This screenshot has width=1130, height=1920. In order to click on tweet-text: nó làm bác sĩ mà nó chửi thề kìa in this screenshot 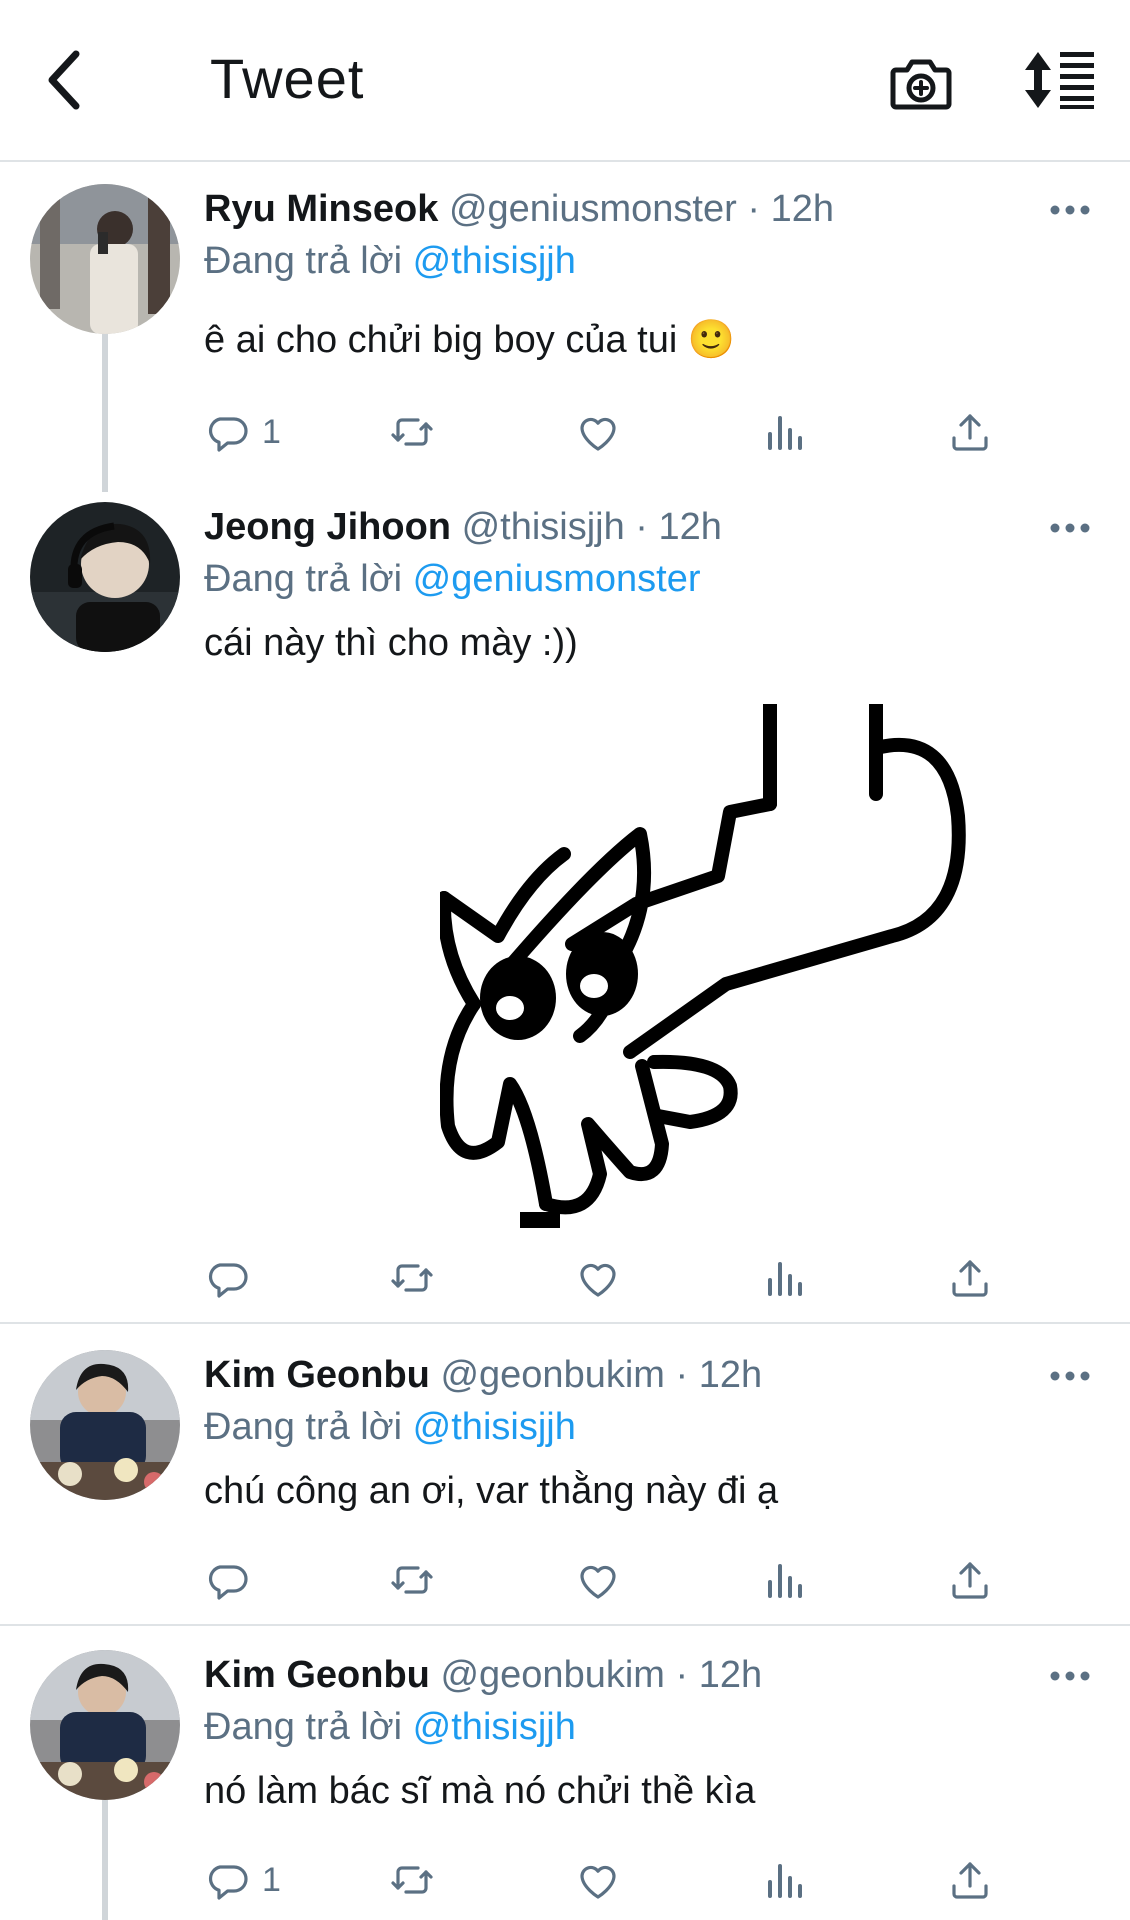, I will do `click(480, 1791)`.